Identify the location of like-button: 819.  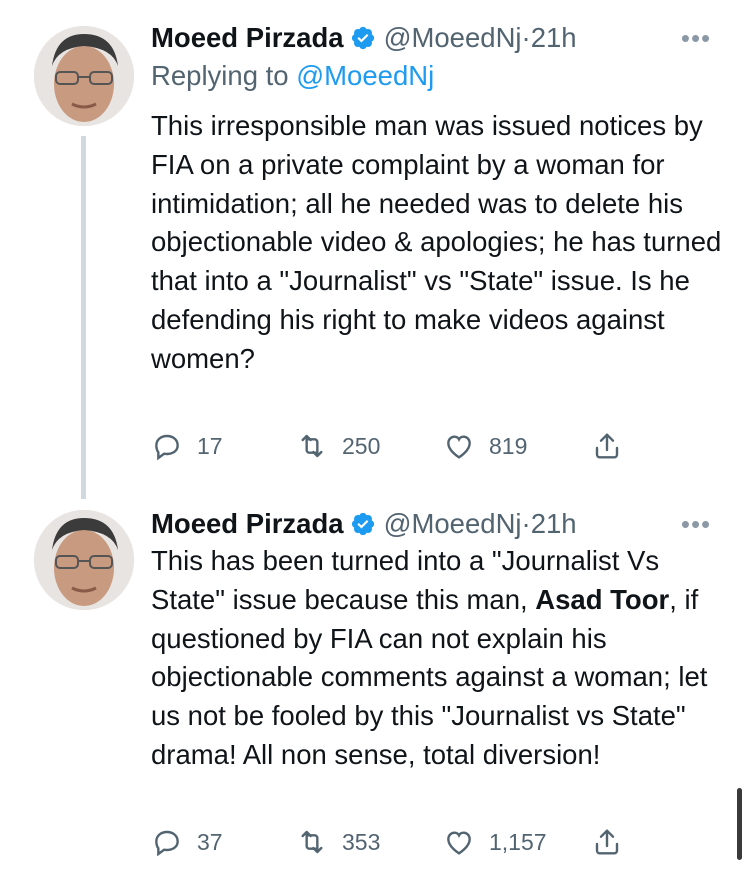
(485, 446).